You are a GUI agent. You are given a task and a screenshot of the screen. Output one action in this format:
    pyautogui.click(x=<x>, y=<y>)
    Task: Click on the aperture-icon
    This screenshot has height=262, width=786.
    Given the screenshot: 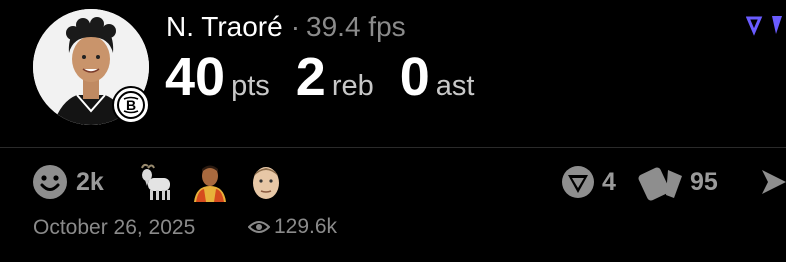 What is the action you would take?
    pyautogui.click(x=578, y=182)
    